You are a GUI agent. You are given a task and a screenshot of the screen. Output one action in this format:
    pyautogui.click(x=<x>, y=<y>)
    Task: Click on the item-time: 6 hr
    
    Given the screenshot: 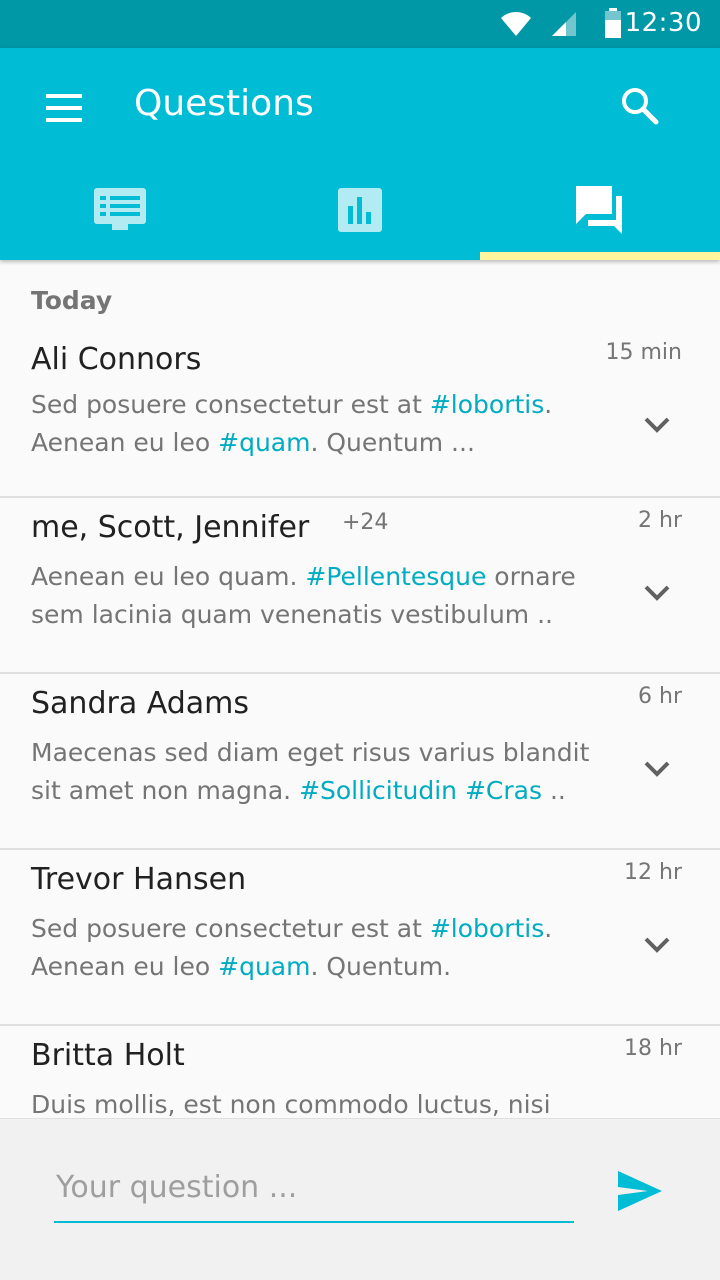 What is the action you would take?
    pyautogui.click(x=660, y=696)
    